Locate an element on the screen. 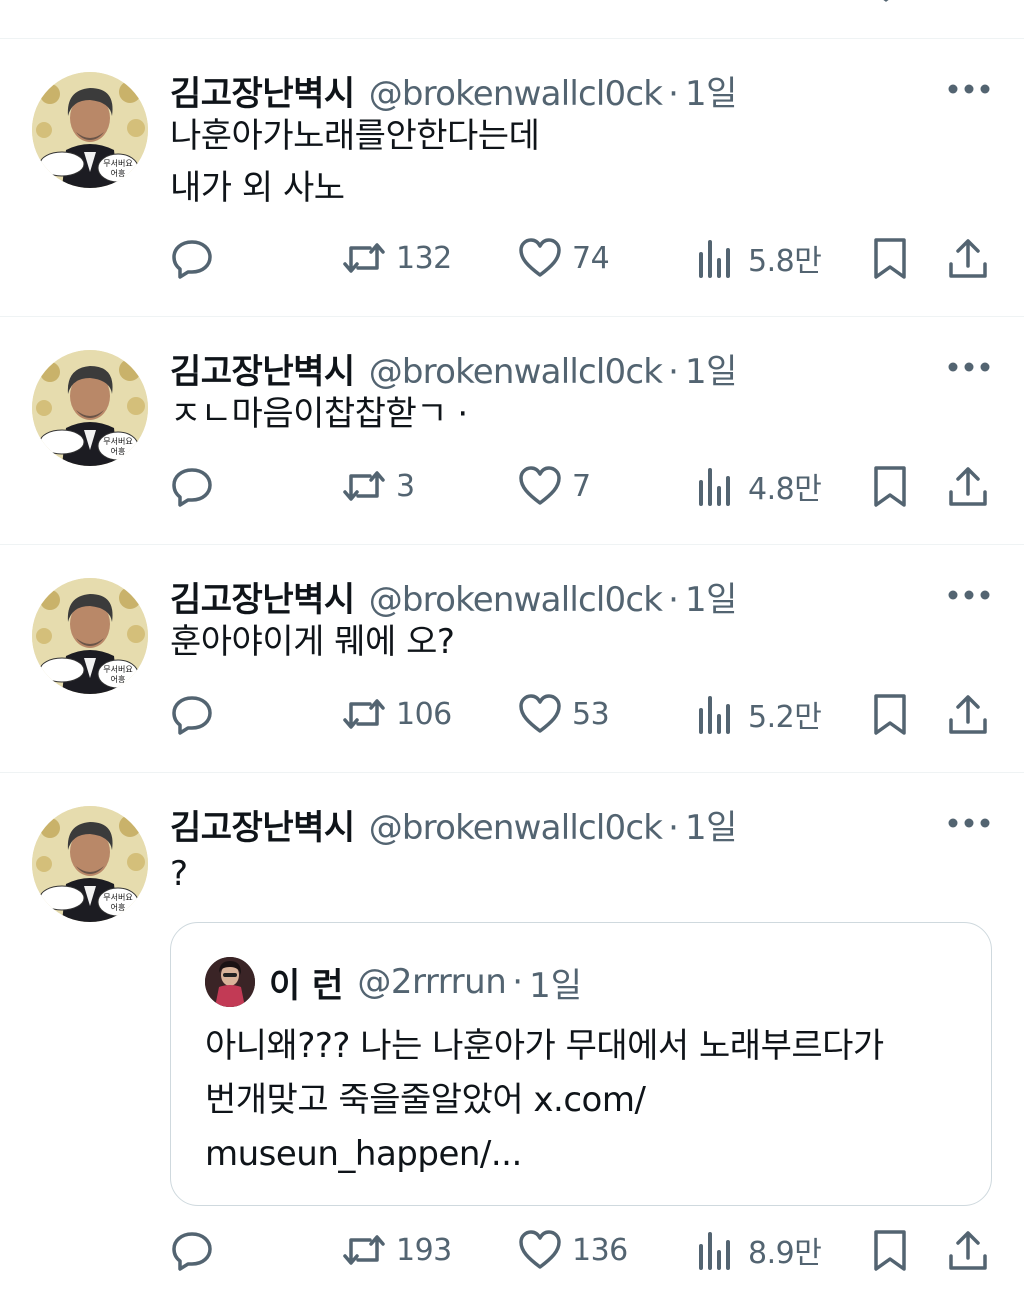 The width and height of the screenshot is (1024, 1297). views-count: 8.9만 is located at coordinates (785, 1253).